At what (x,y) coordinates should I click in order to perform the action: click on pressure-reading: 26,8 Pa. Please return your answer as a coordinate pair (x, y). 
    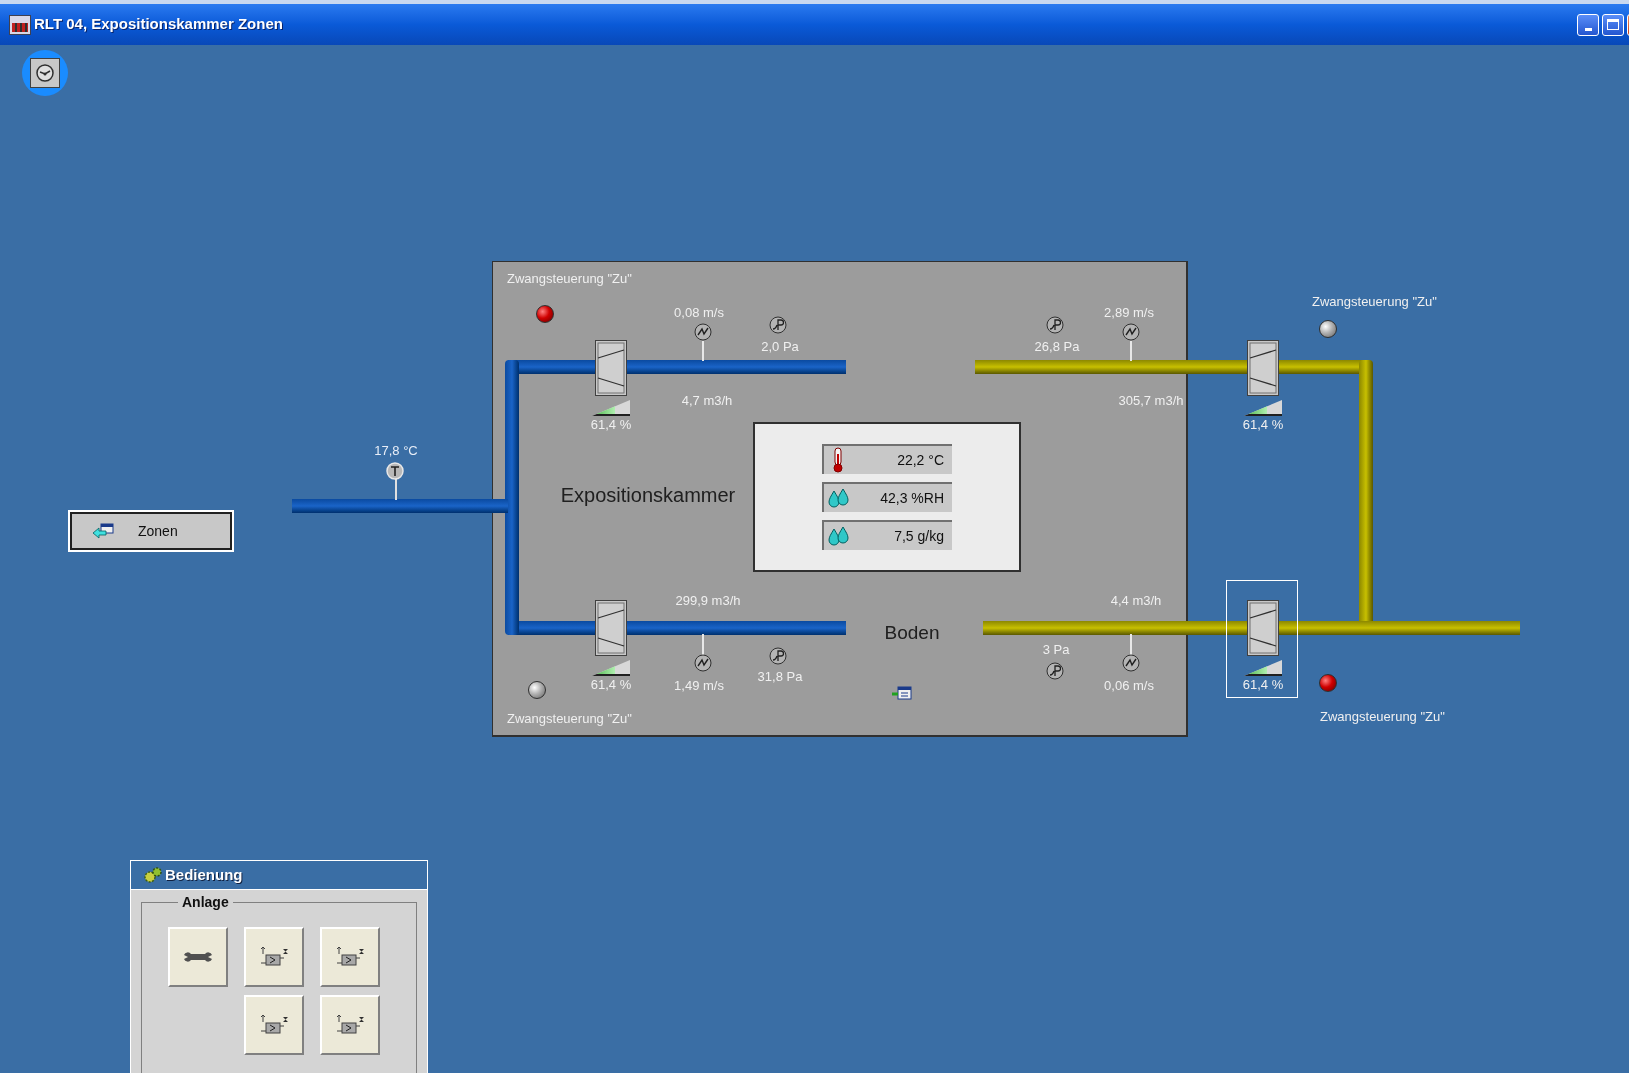
    Looking at the image, I should click on (1057, 346).